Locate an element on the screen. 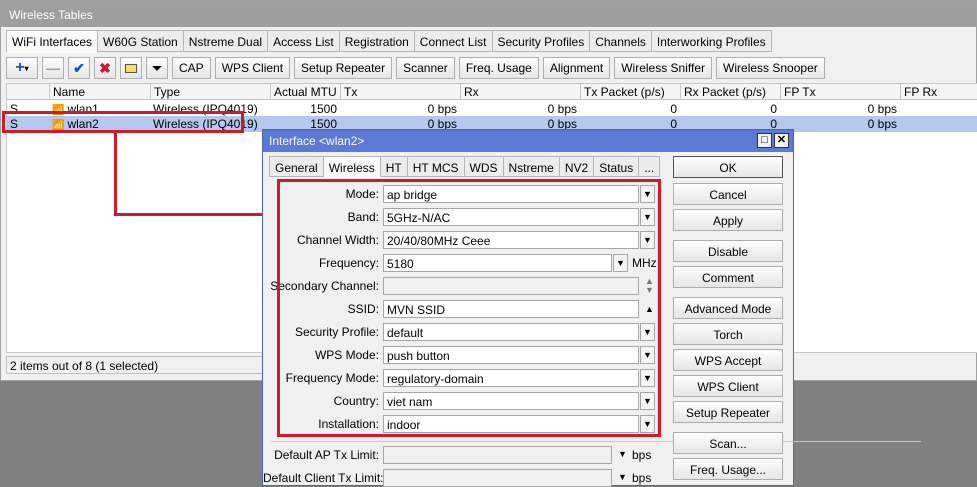  ok-button: OK is located at coordinates (728, 167).